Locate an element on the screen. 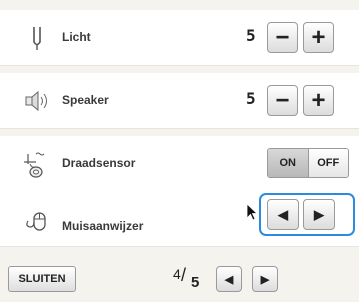 This screenshot has height=302, width=359. toggle-on: ON is located at coordinates (288, 163).